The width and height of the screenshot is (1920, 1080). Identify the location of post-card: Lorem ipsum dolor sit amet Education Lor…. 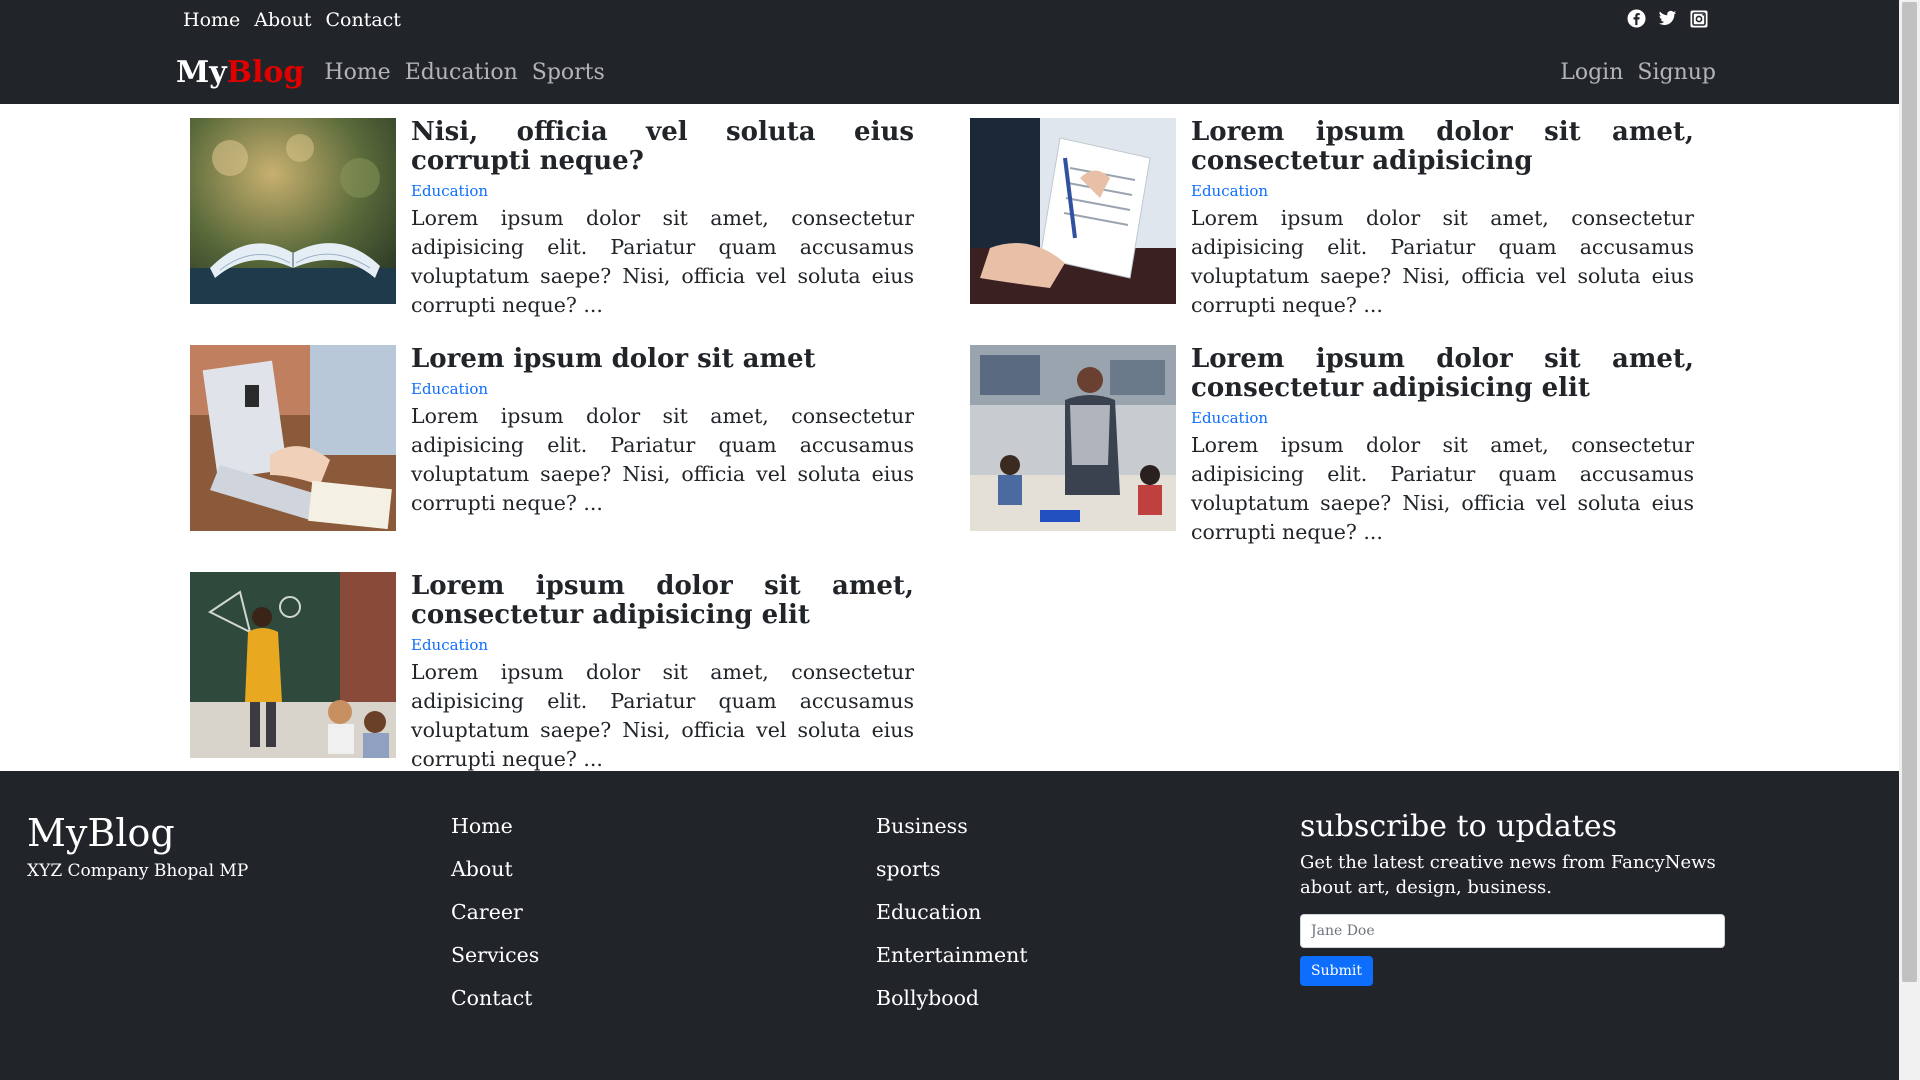
(552, 438).